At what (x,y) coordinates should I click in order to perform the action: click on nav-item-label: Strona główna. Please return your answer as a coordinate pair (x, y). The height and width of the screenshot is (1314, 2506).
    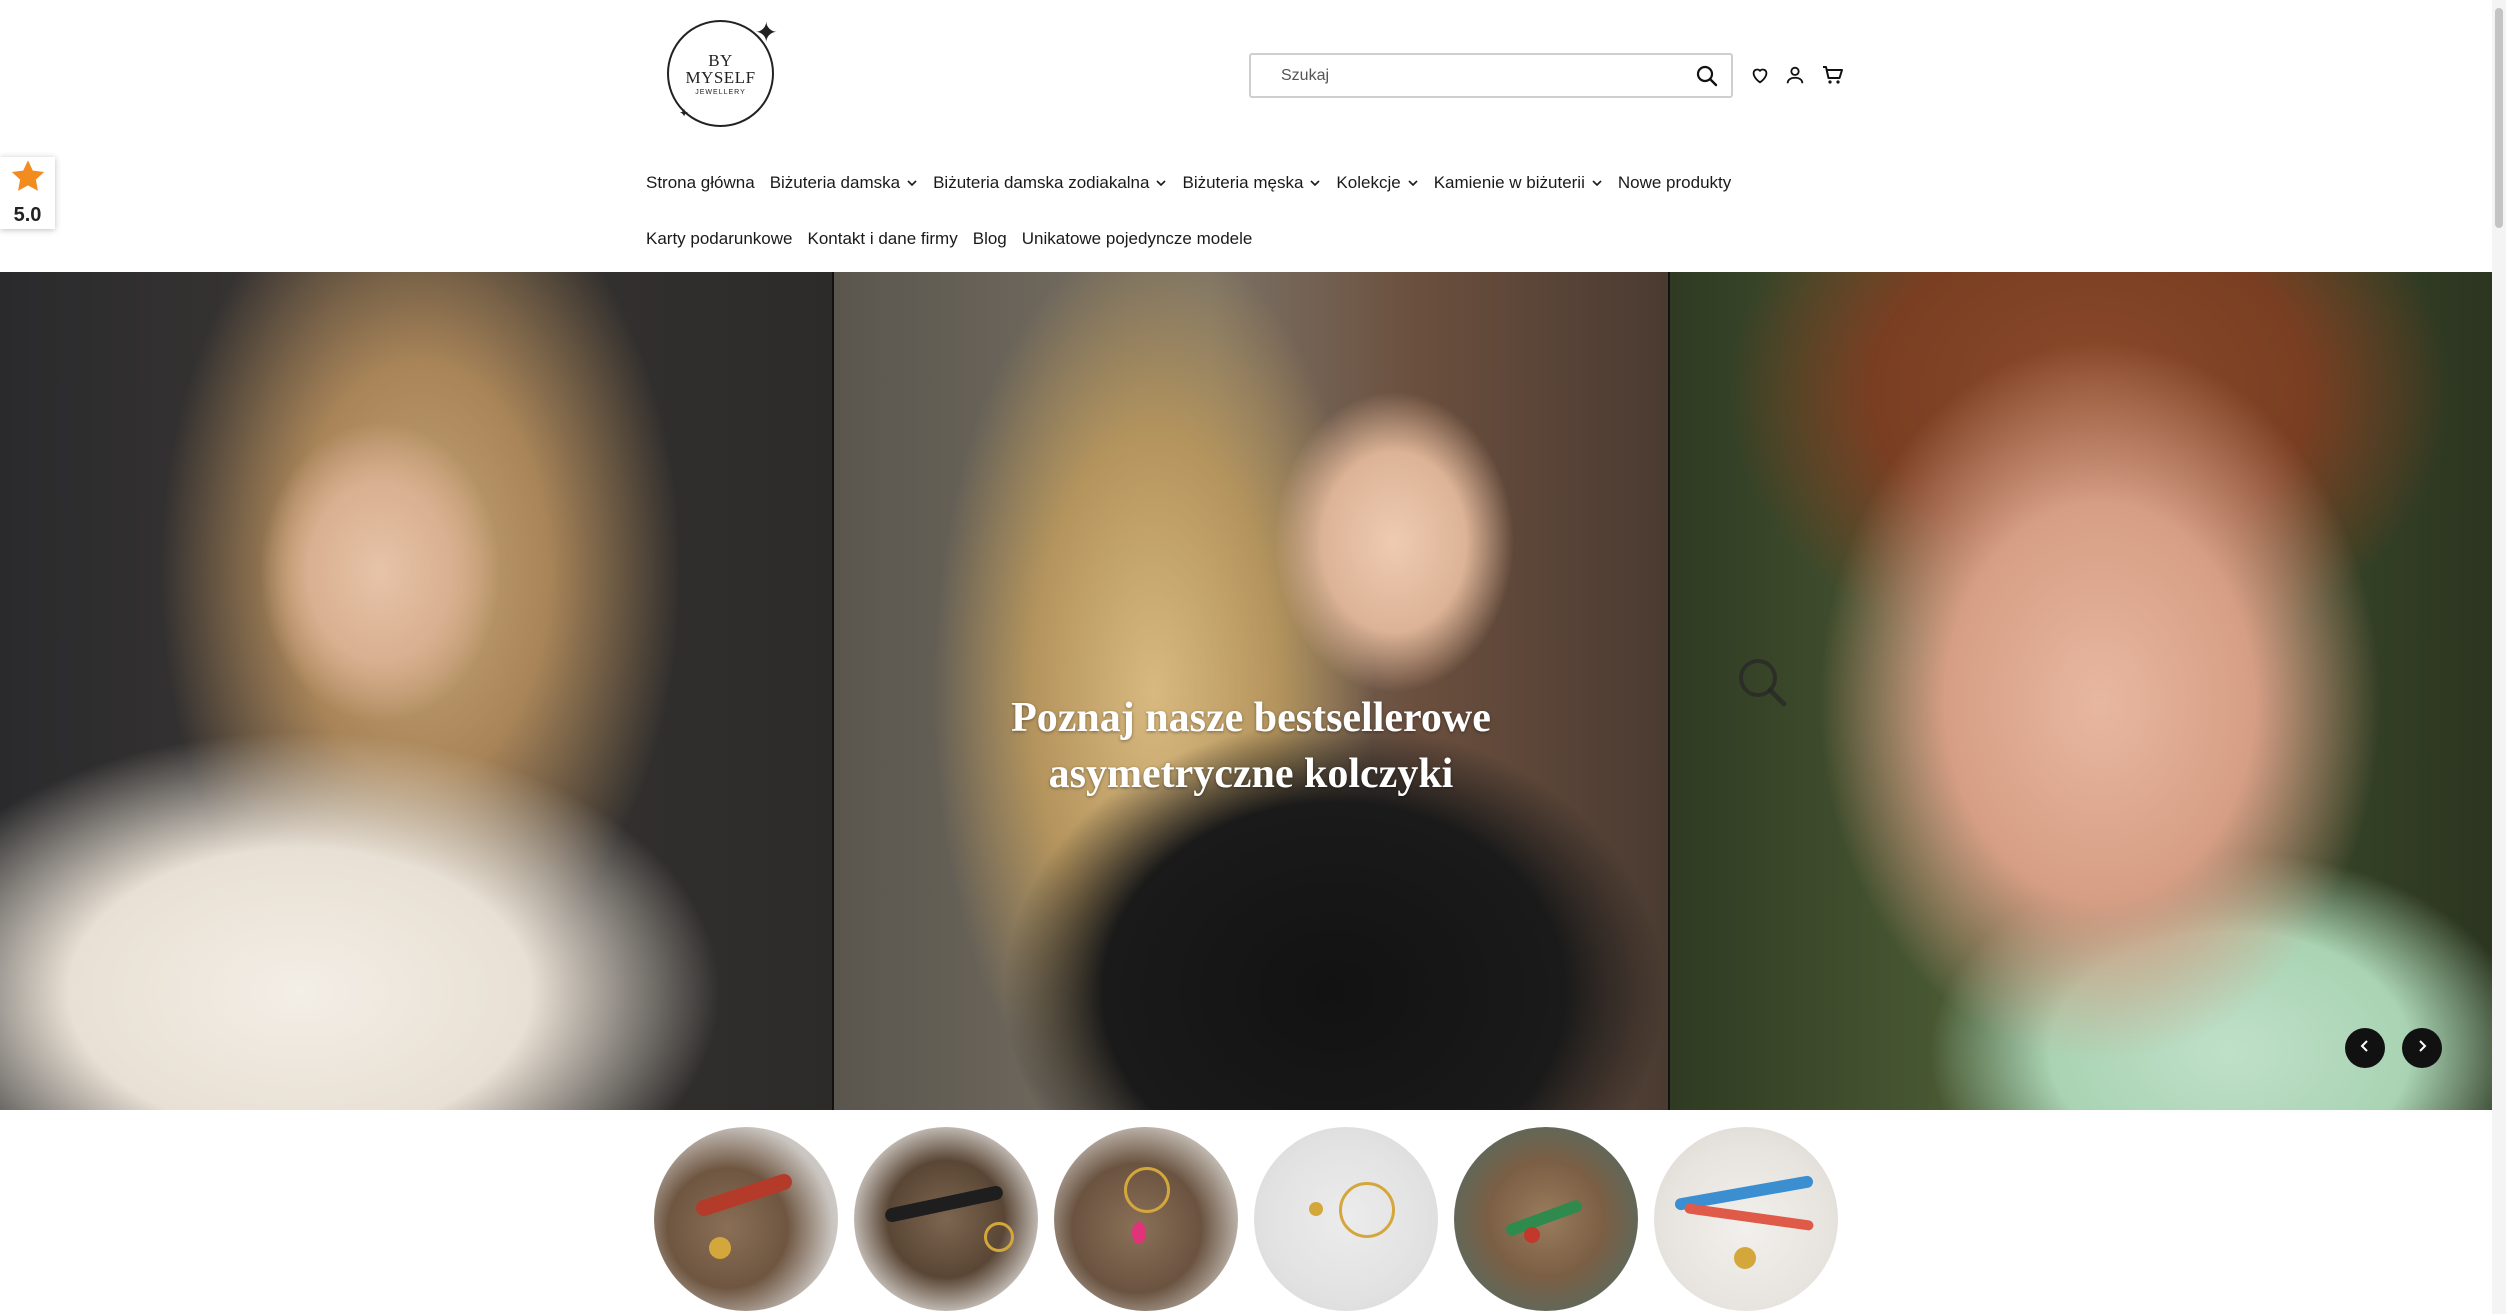
    Looking at the image, I should click on (700, 182).